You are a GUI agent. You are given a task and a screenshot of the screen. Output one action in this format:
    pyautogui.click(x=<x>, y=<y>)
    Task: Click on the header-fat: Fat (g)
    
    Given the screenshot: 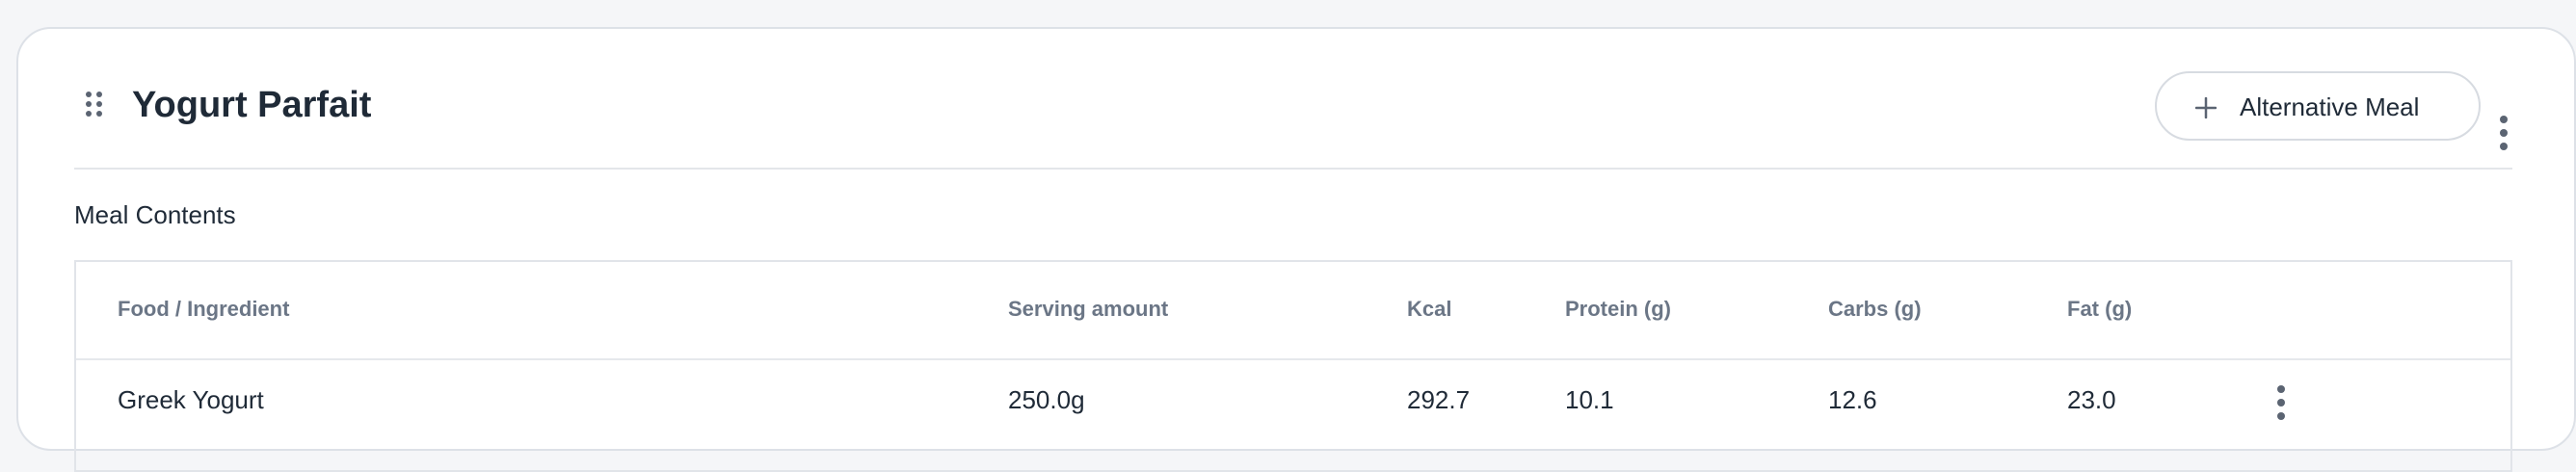 What is the action you would take?
    pyautogui.click(x=2100, y=309)
    